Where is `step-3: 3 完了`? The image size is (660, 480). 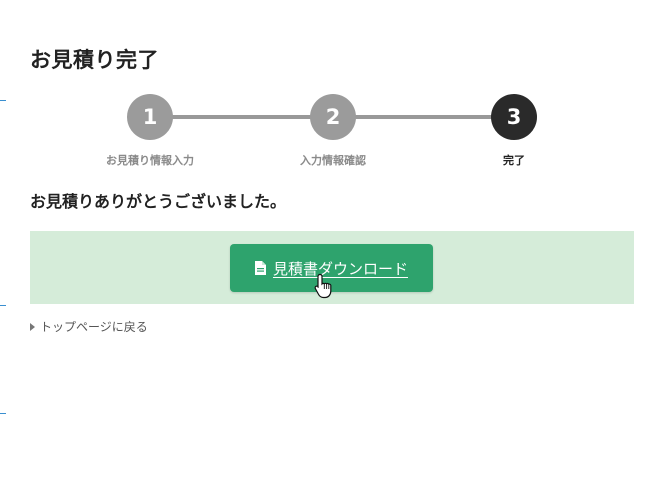
step-3: 3 完了 is located at coordinates (514, 131).